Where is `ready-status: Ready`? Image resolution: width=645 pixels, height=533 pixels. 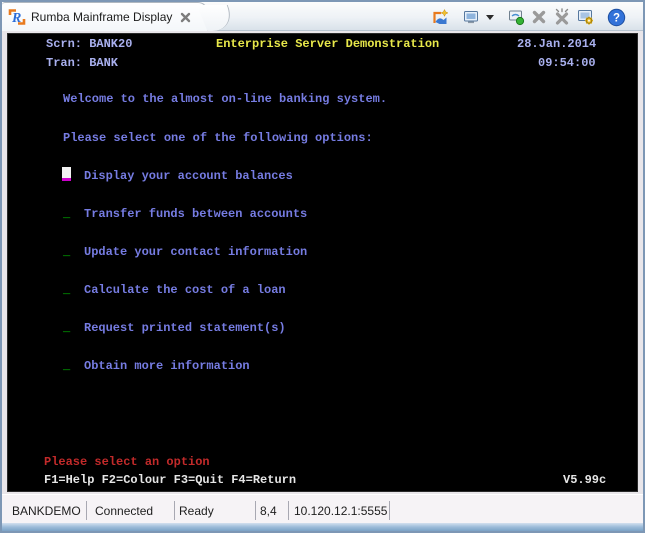
ready-status: Ready is located at coordinates (196, 511).